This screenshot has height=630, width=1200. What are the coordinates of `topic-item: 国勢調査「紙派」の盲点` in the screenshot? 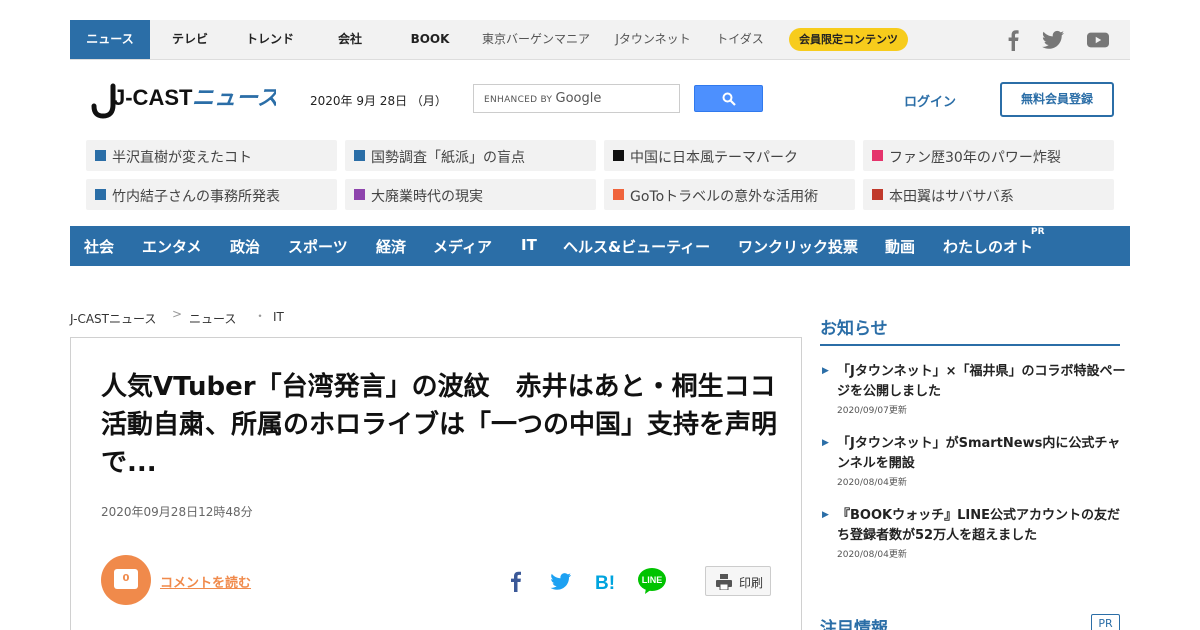 It's located at (470, 155).